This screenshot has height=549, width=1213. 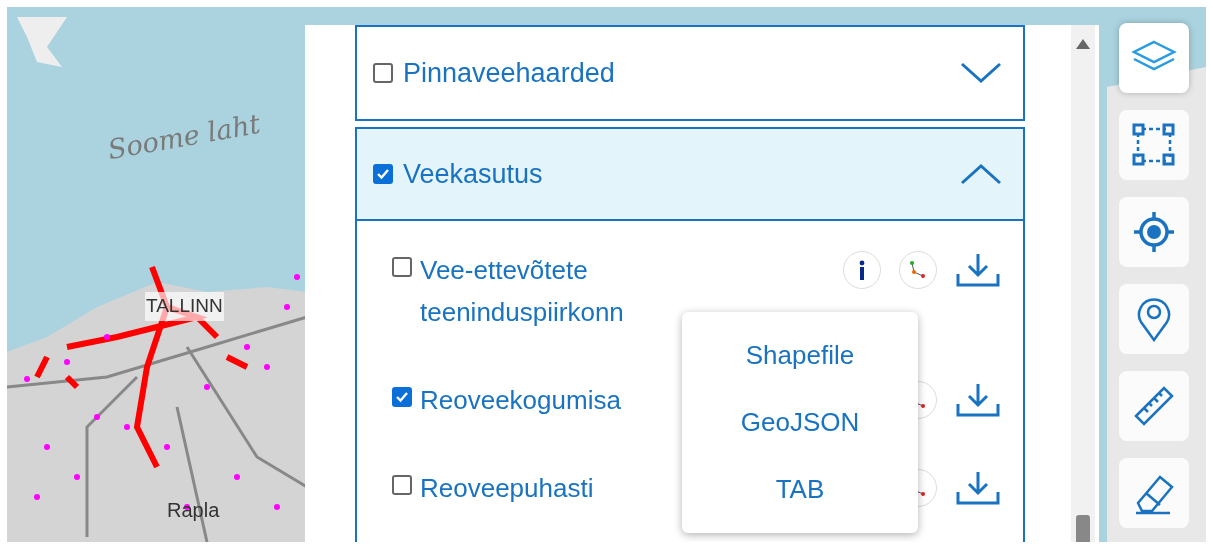 I want to click on erase-tool-button, so click(x=1154, y=493).